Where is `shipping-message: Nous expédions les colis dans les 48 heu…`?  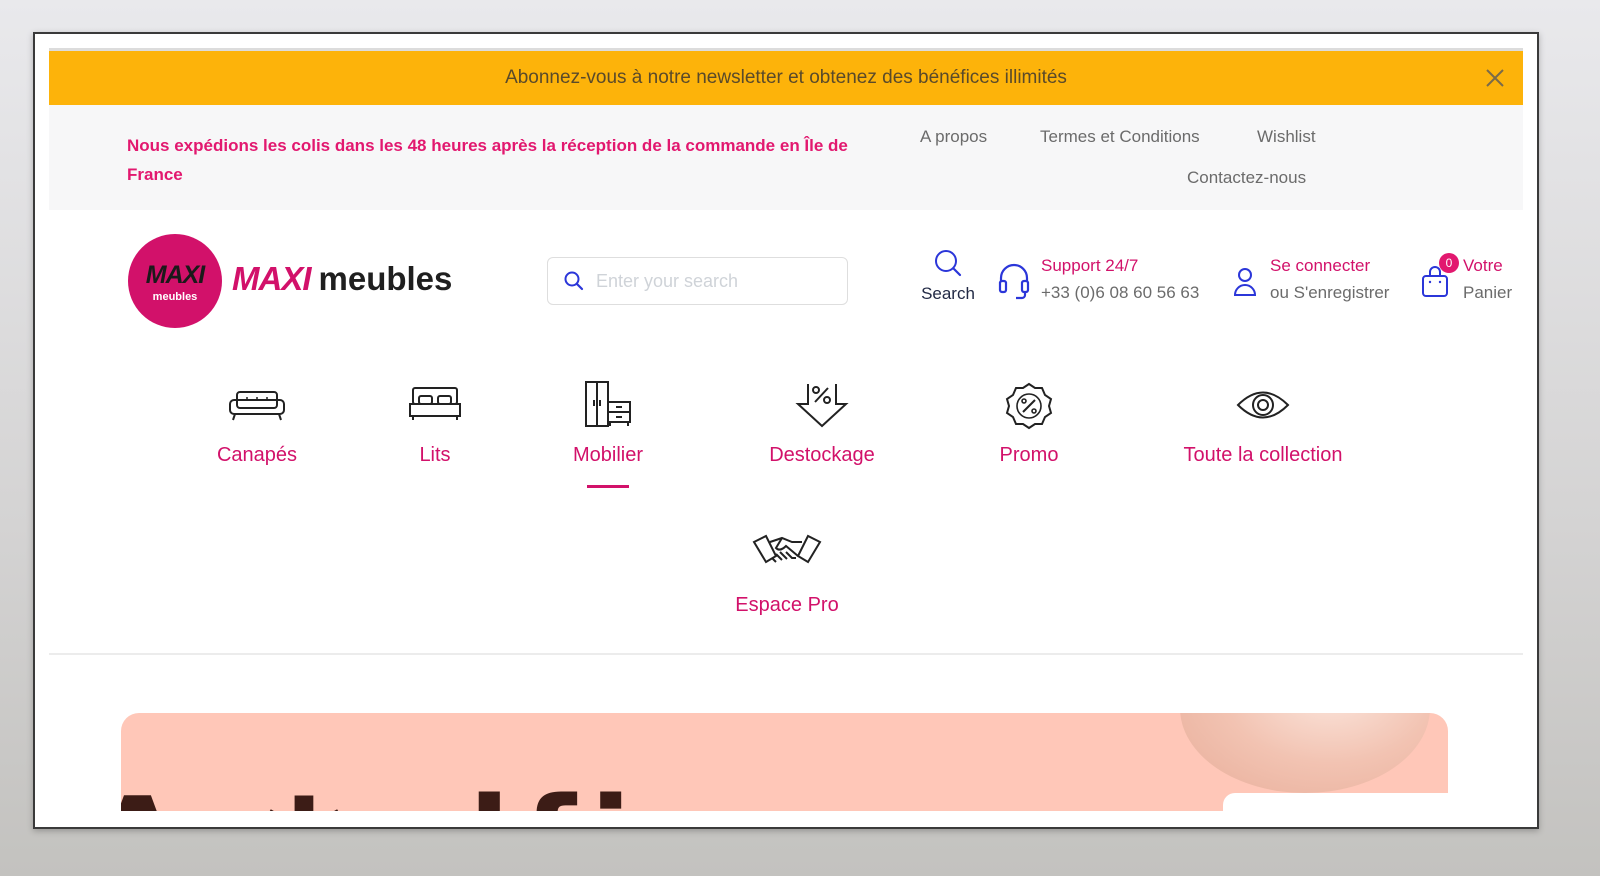 shipping-message: Nous expédions les colis dans les 48 heu… is located at coordinates (487, 160).